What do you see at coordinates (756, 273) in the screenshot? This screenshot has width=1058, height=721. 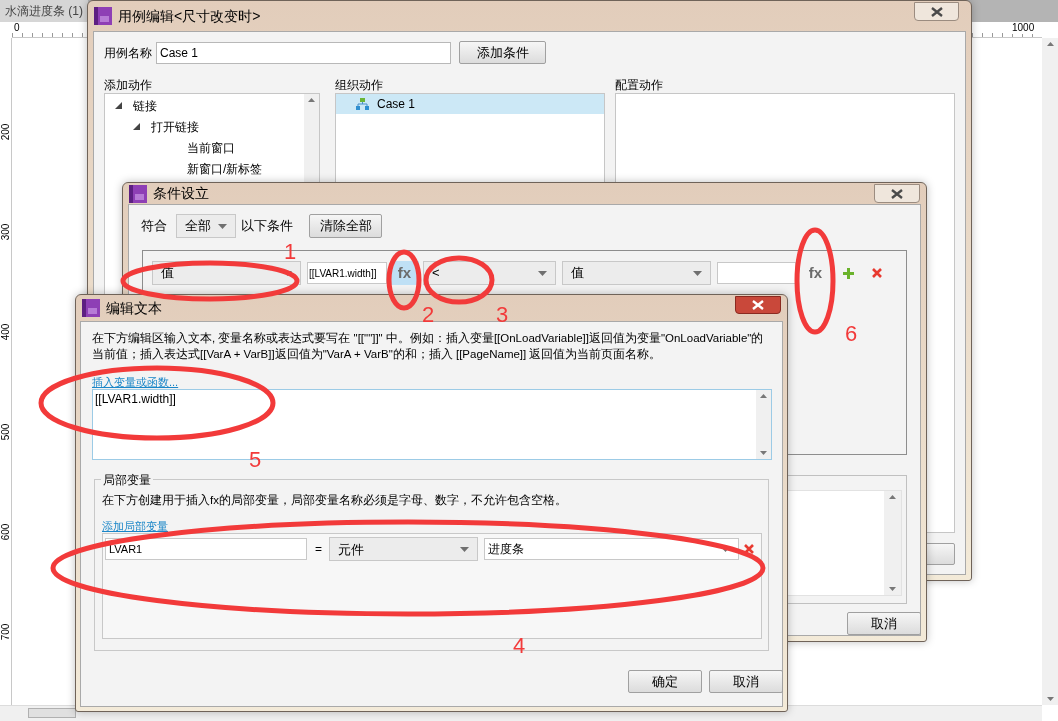 I see `target-value-field` at bounding box center [756, 273].